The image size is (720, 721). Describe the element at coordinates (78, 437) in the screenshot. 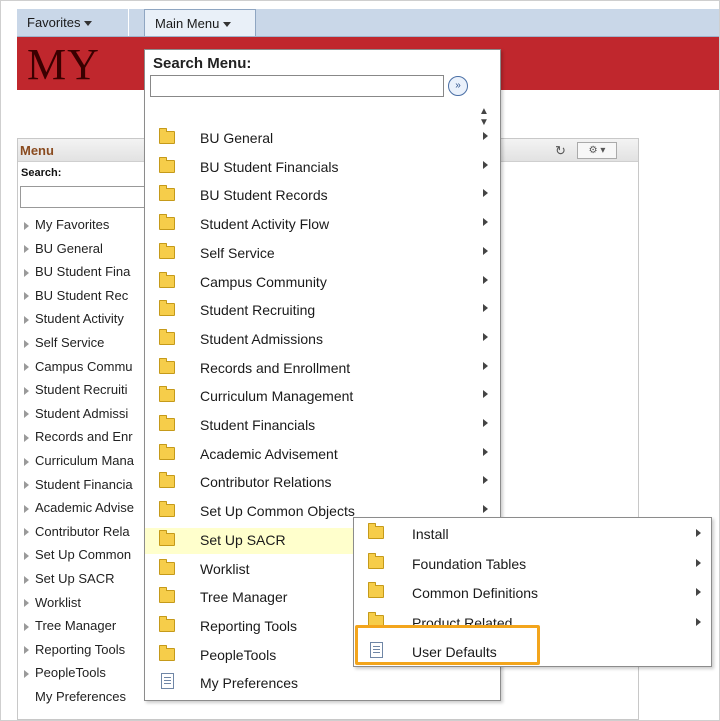

I see `left-menu-item-records-and-enr: Records and Enr` at that location.